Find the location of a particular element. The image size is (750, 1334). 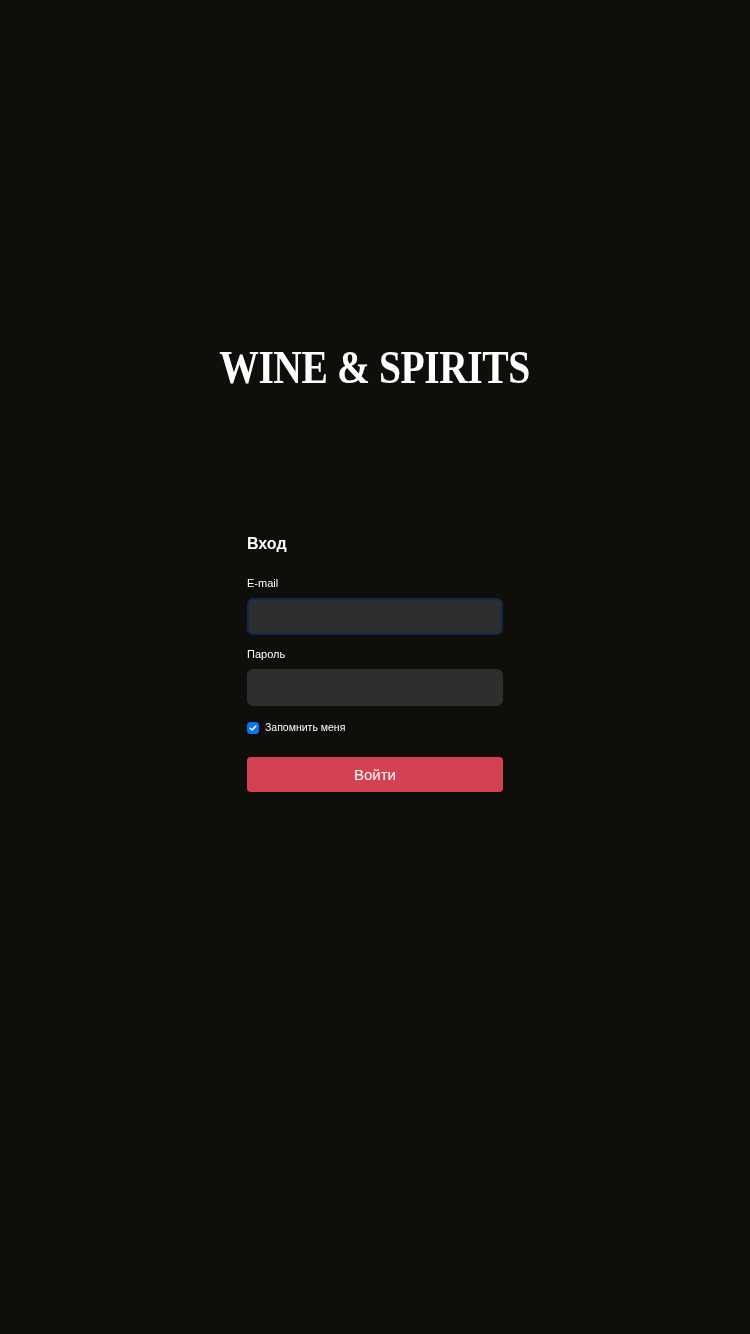

checkbox-label: Запомнить меня is located at coordinates (305, 727).